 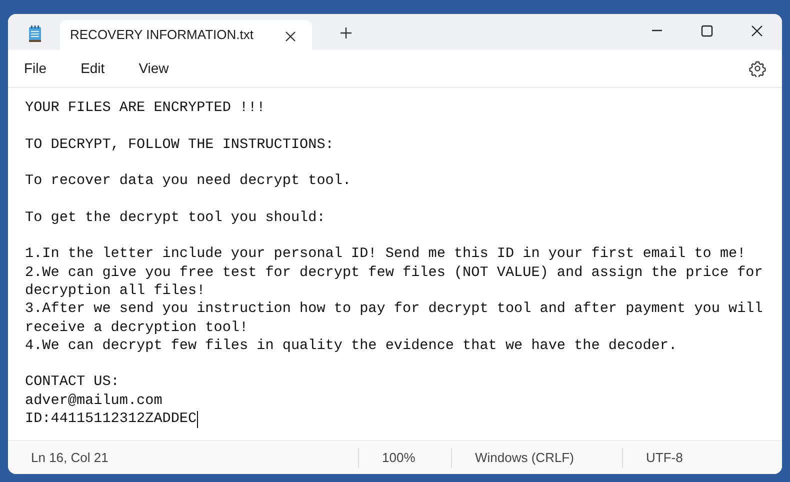 What do you see at coordinates (115, 291) in the screenshot?
I see `text-line: decryption all files!` at bounding box center [115, 291].